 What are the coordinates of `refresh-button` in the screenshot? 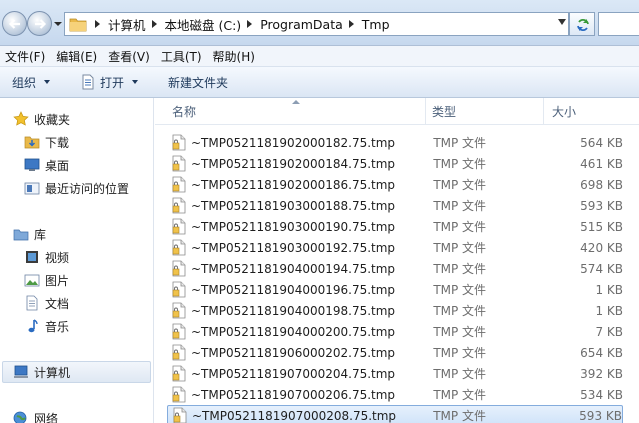 It's located at (582, 24).